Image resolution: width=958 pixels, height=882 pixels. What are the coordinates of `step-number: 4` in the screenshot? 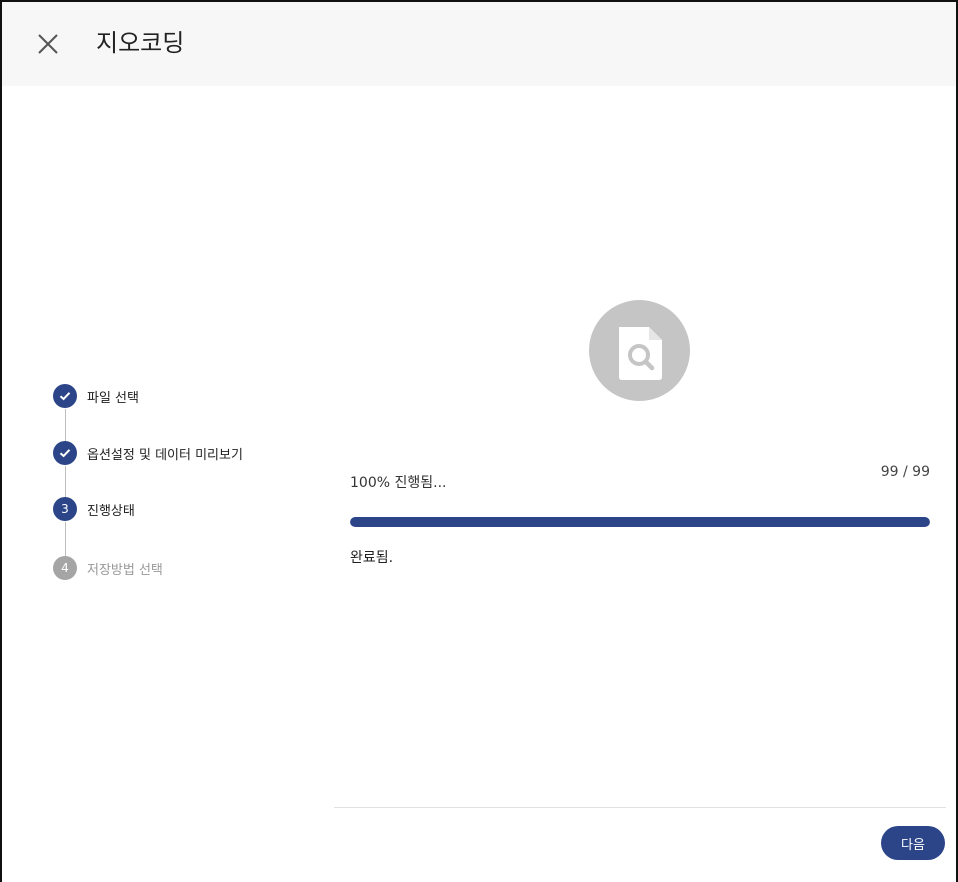 It's located at (65, 568).